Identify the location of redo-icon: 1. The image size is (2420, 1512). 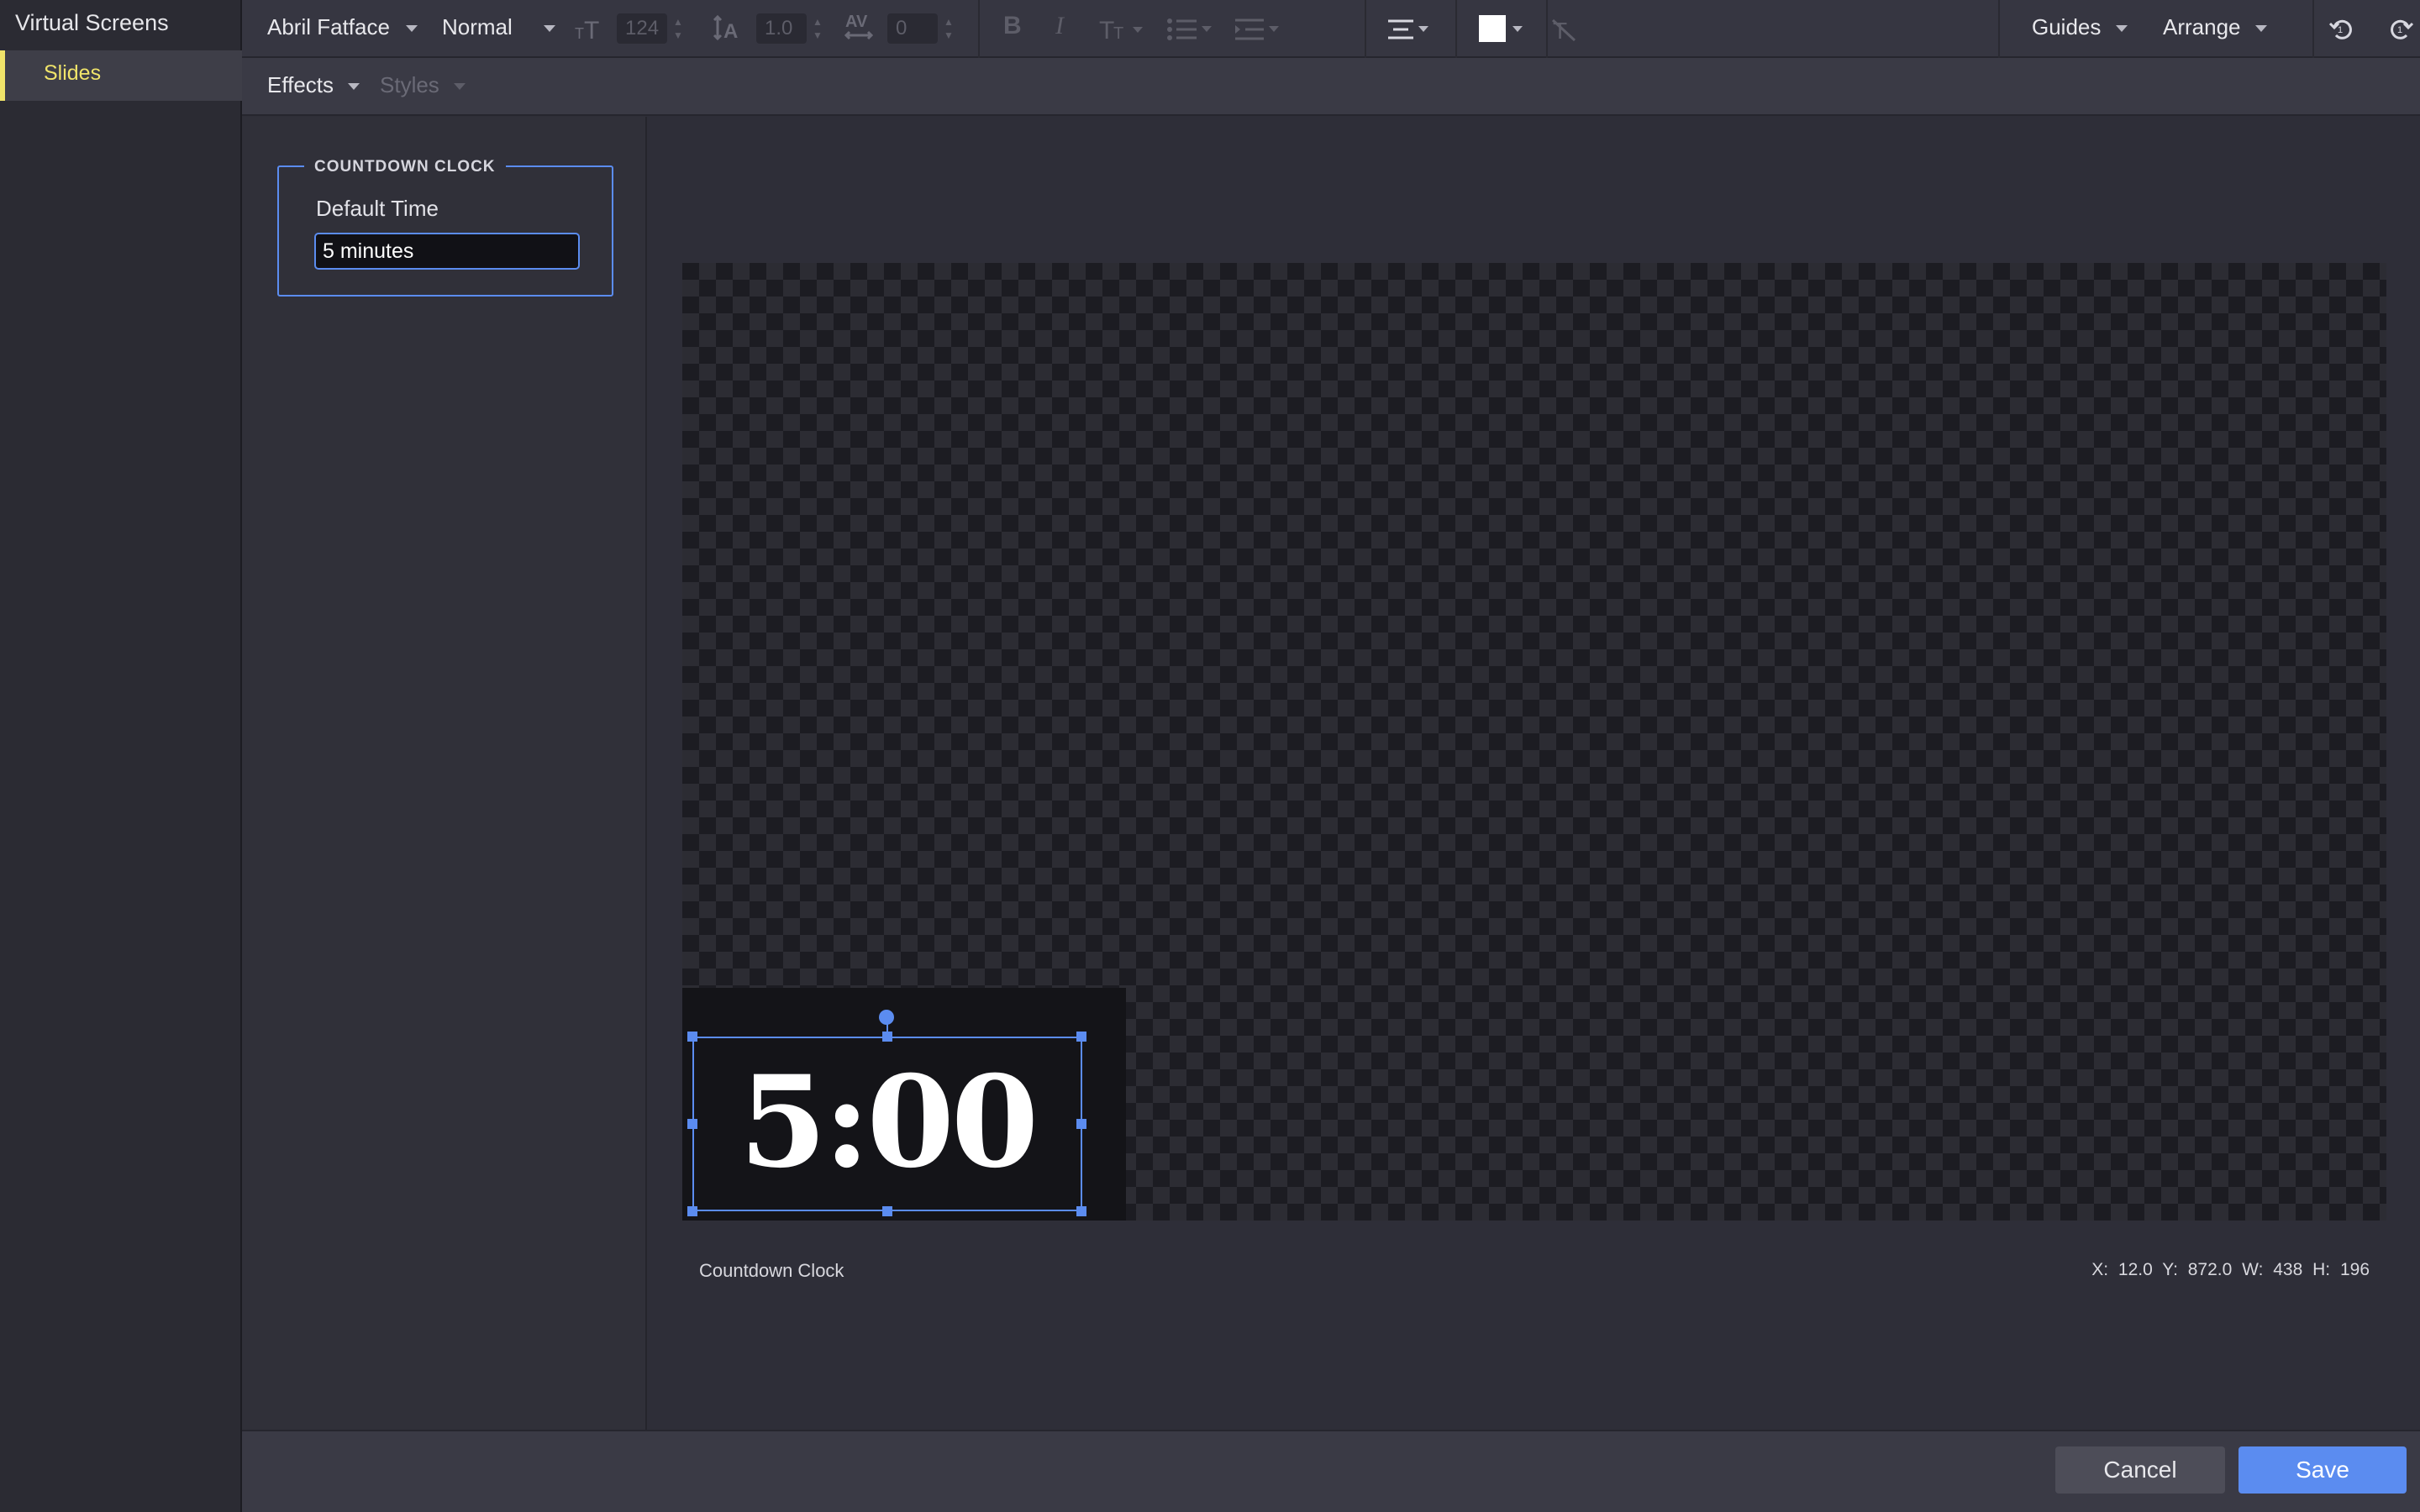
(2400, 28).